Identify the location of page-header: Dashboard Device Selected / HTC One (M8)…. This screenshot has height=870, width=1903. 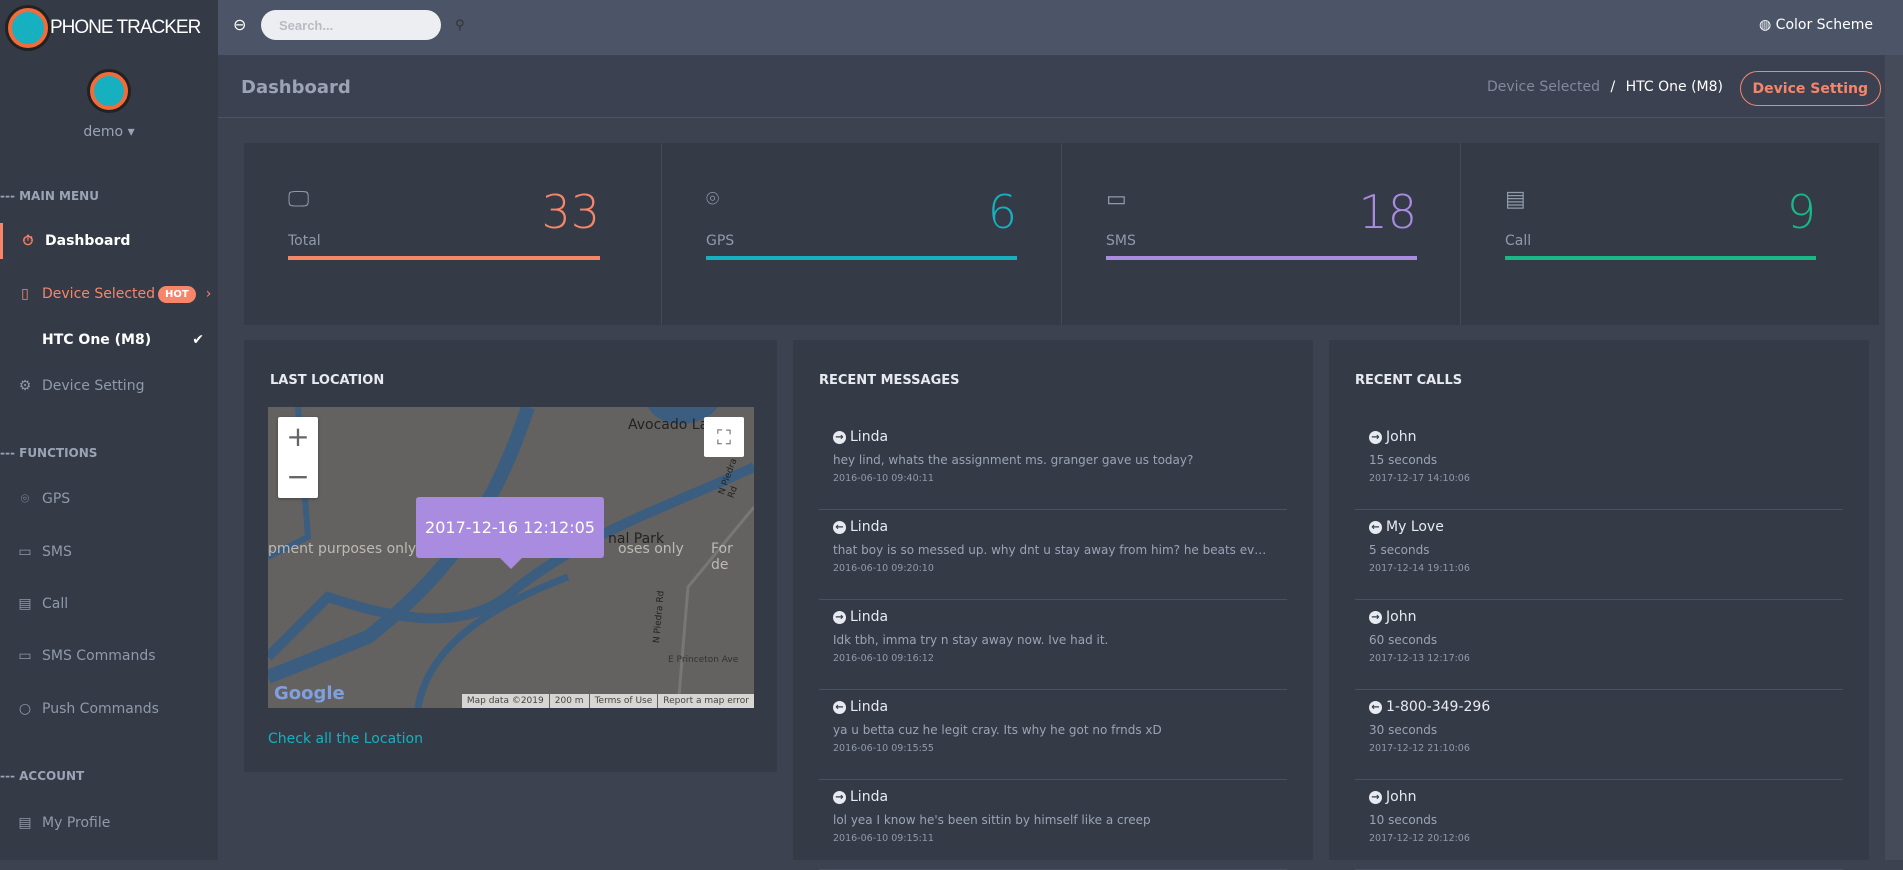
(1060, 86).